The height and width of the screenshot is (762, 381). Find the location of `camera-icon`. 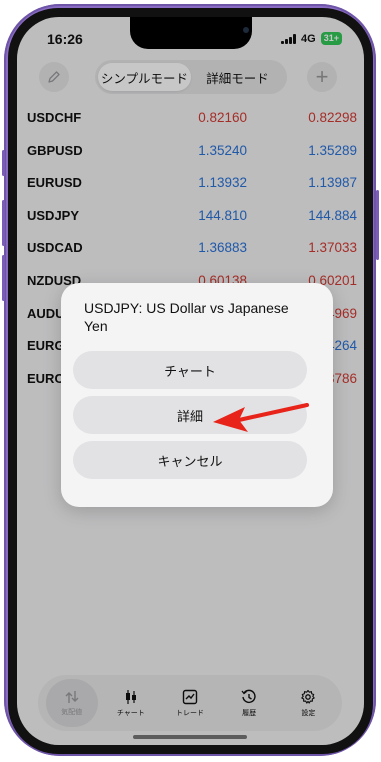

camera-icon is located at coordinates (246, 30).